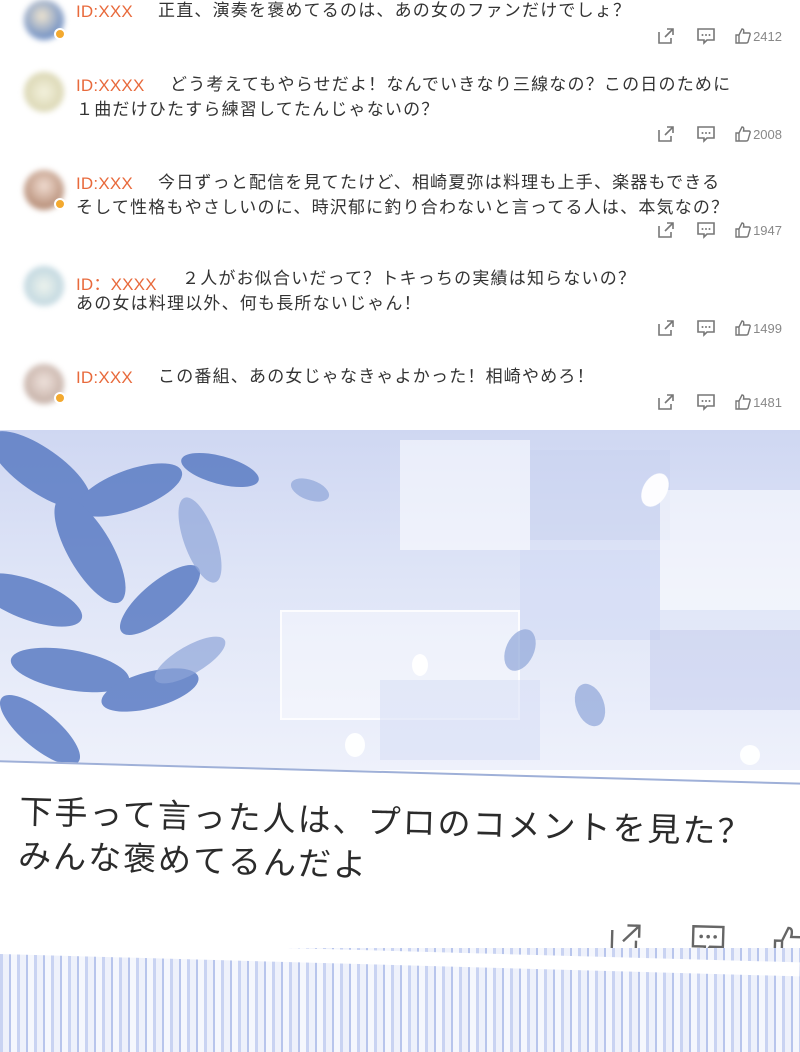 The image size is (800, 1052). Describe the element at coordinates (439, 183) in the screenshot. I see `comment-text: 今日ずっと配信を見てたけど、相崎夏弥は料理も上手、楽器もできる` at that location.